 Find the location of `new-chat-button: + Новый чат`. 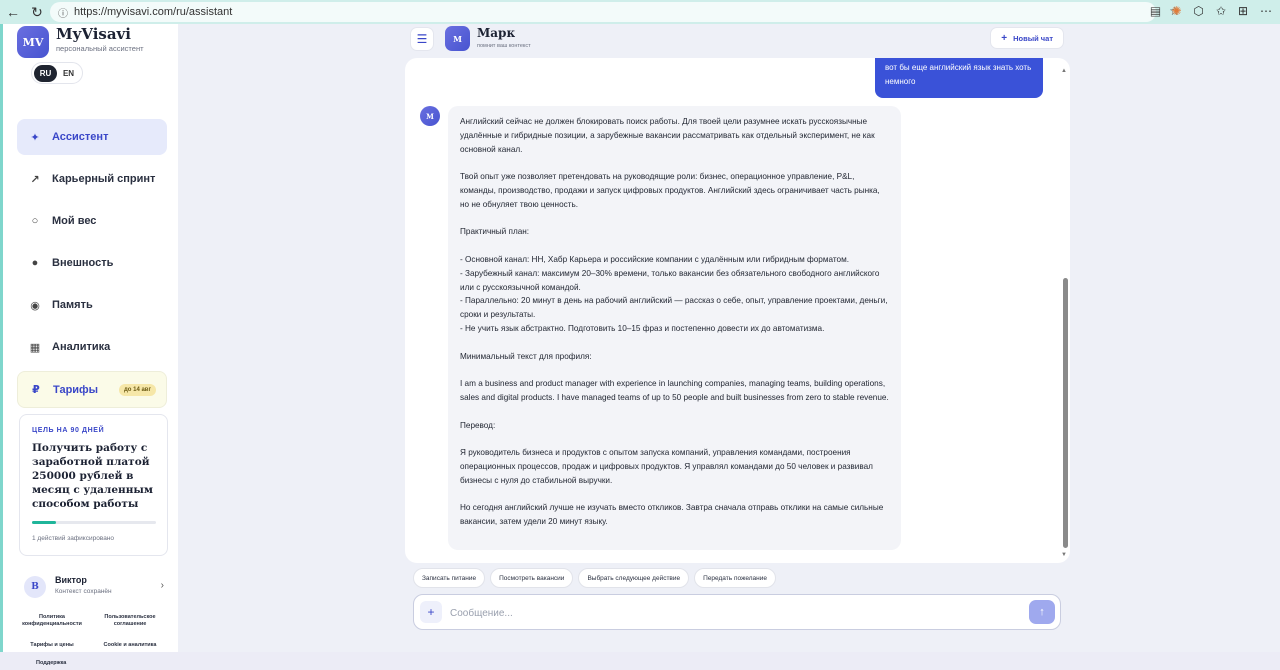

new-chat-button: + Новый чат is located at coordinates (1027, 38).